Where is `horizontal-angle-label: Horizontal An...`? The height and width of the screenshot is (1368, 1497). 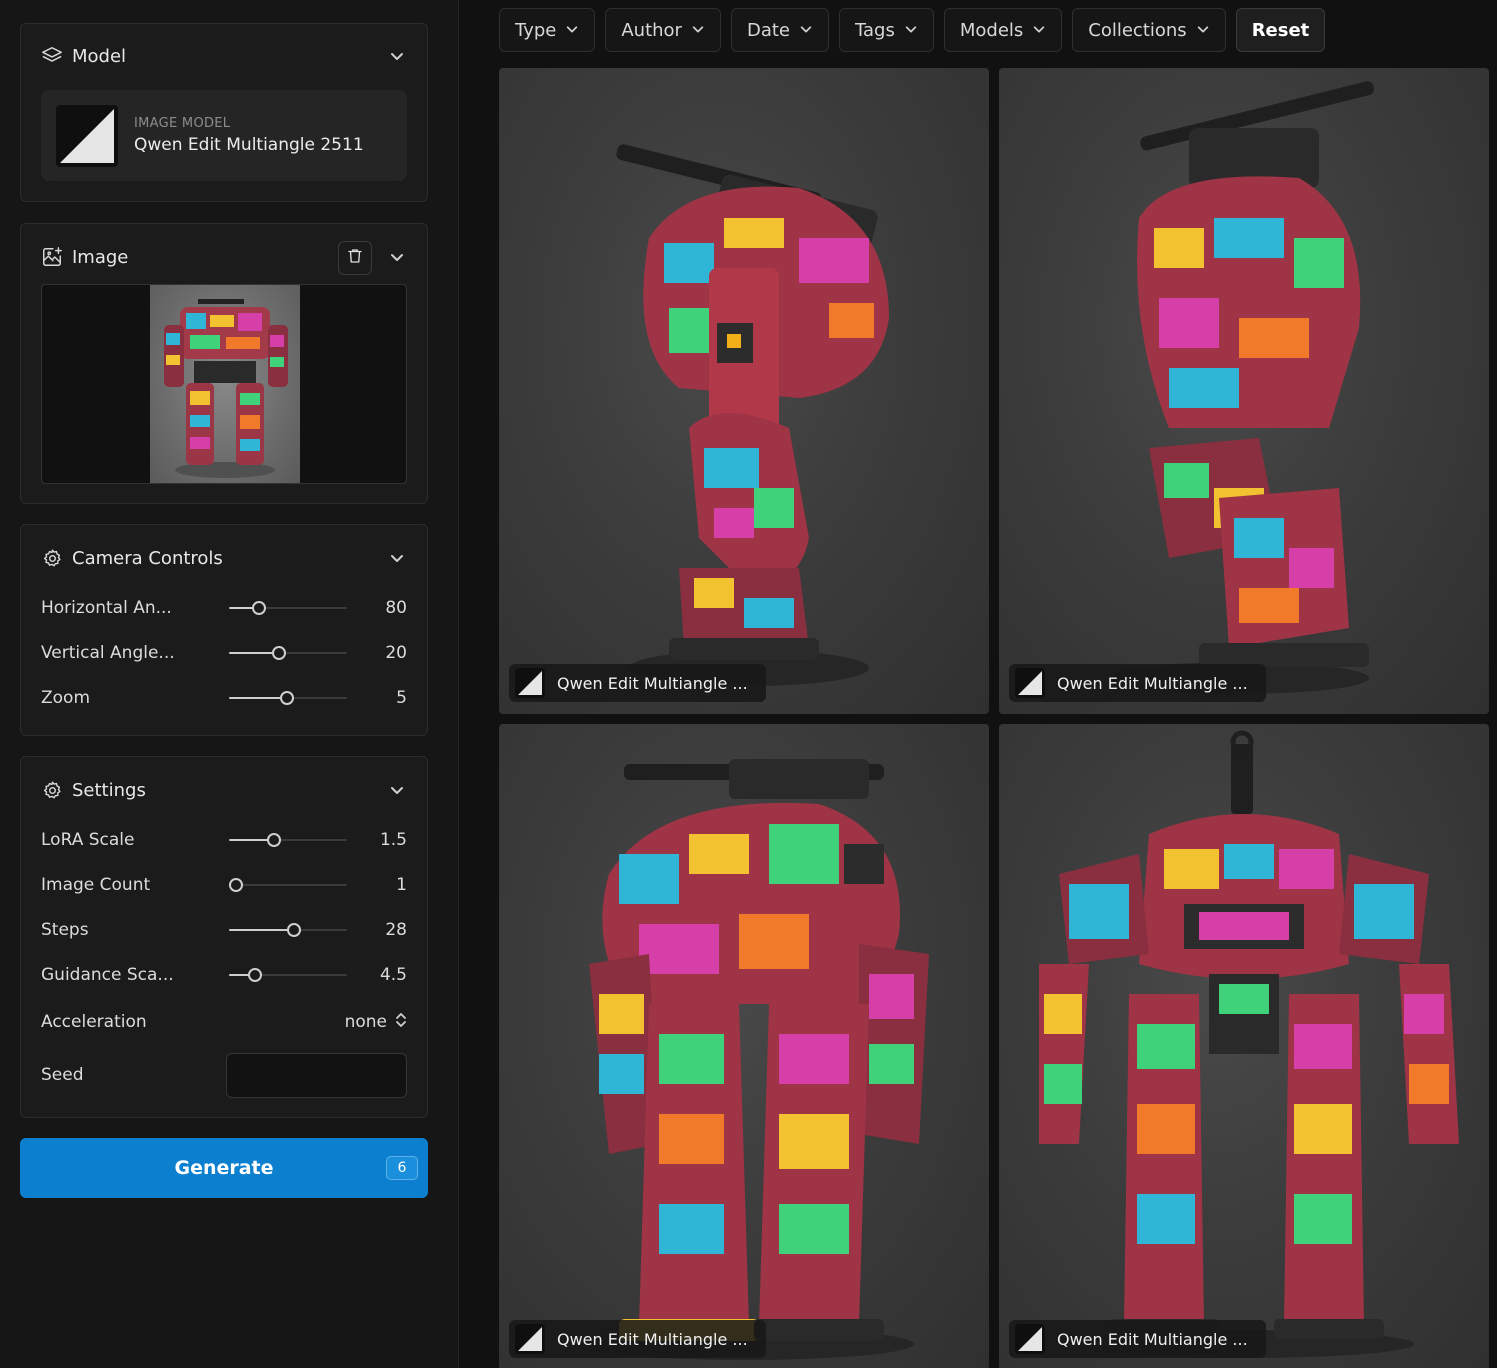 horizontal-angle-label: Horizontal An... is located at coordinates (106, 608).